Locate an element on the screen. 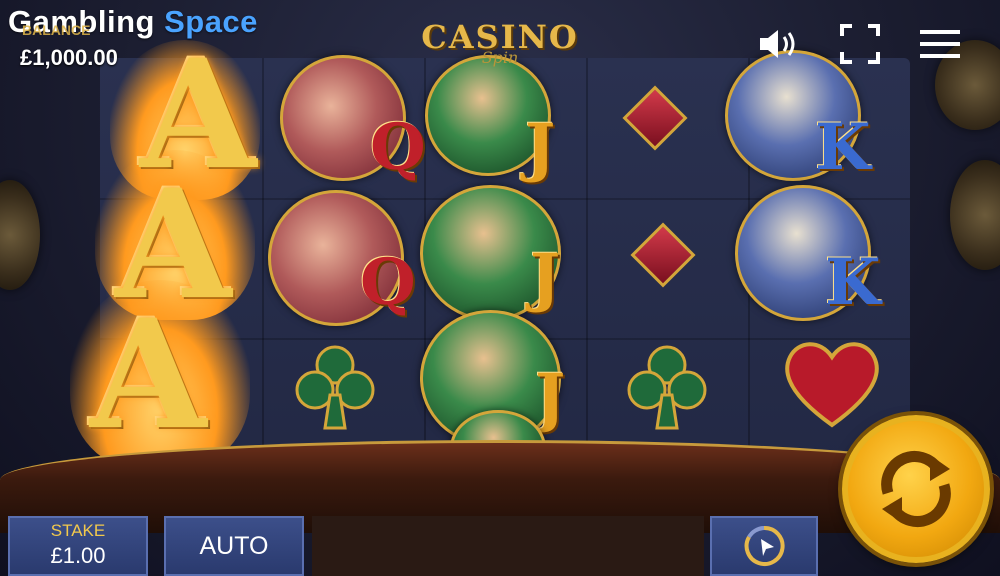 The height and width of the screenshot is (576, 1000). heart-symbol is located at coordinates (832, 385).